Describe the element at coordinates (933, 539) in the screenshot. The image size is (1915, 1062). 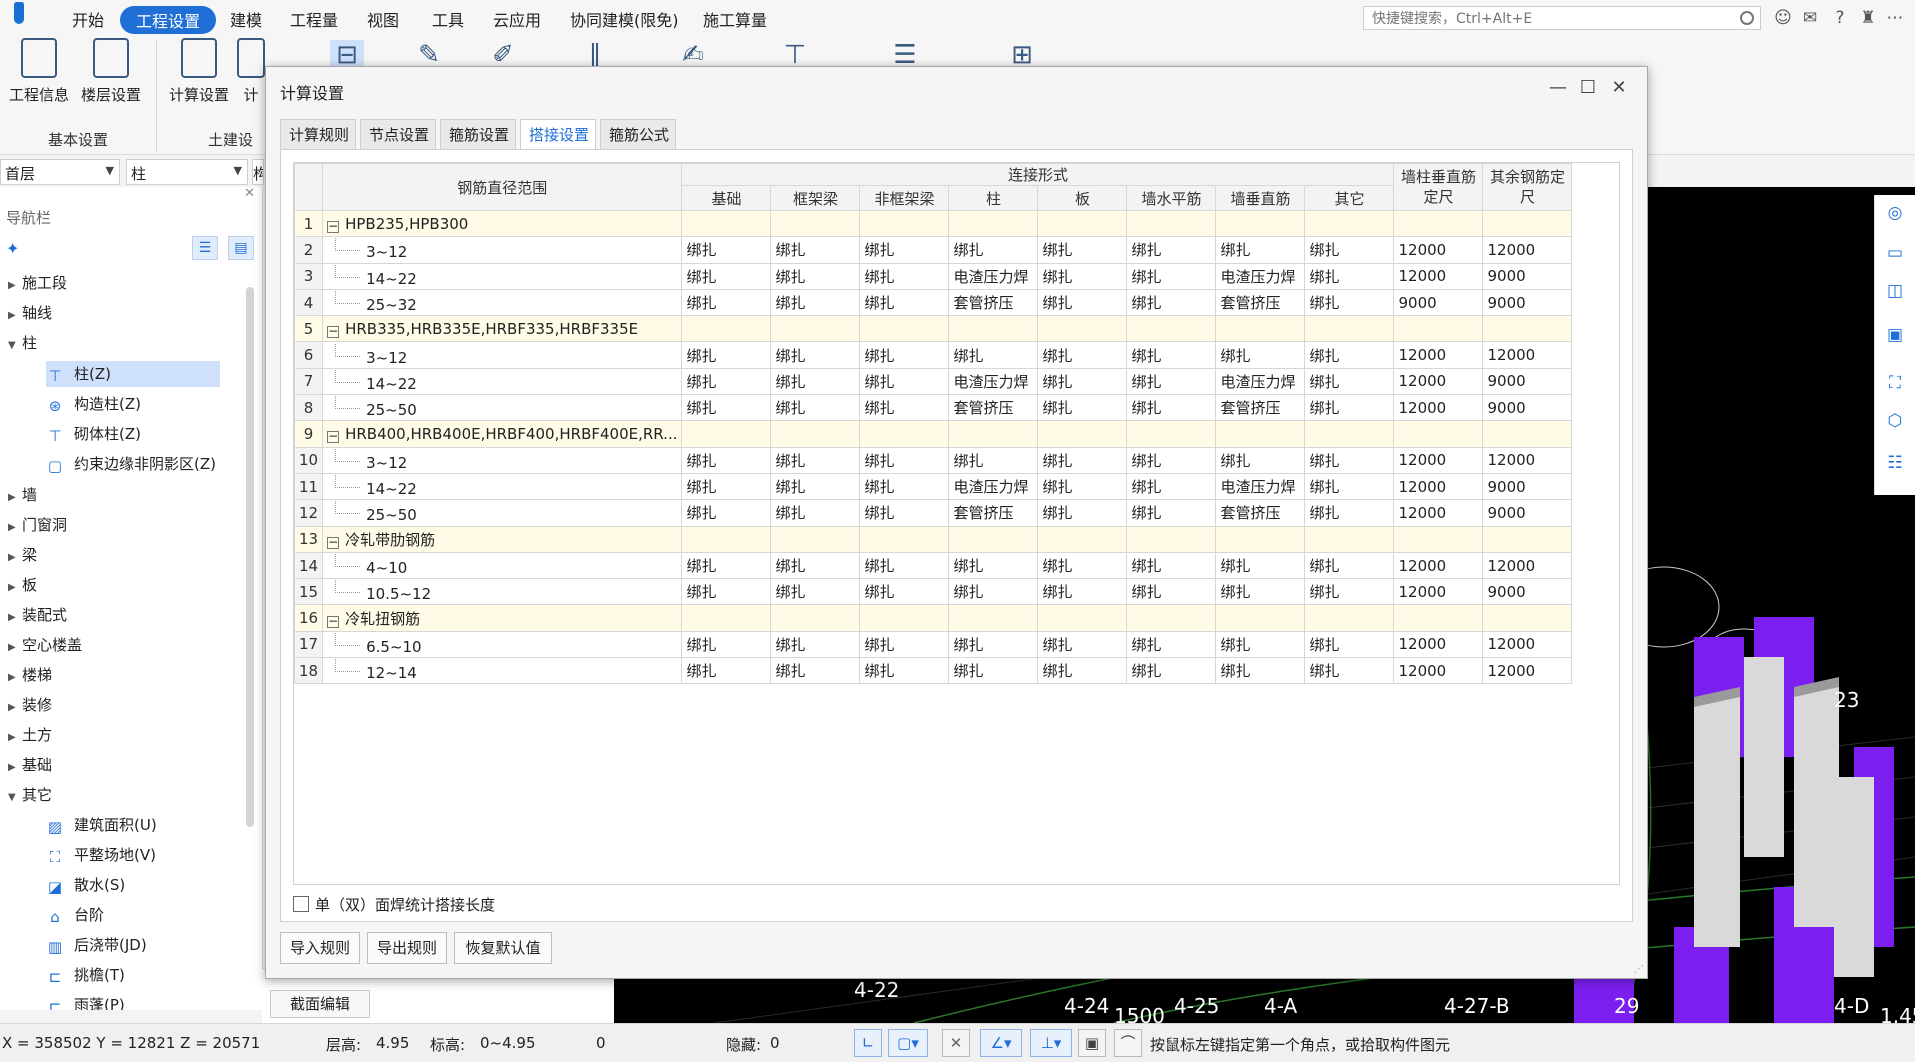
I see `table-group-row: 13− 冷轧带肋钢筋` at that location.